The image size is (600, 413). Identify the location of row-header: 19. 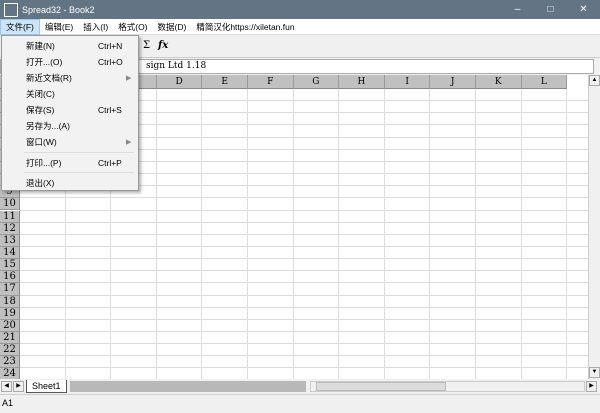
(10, 313).